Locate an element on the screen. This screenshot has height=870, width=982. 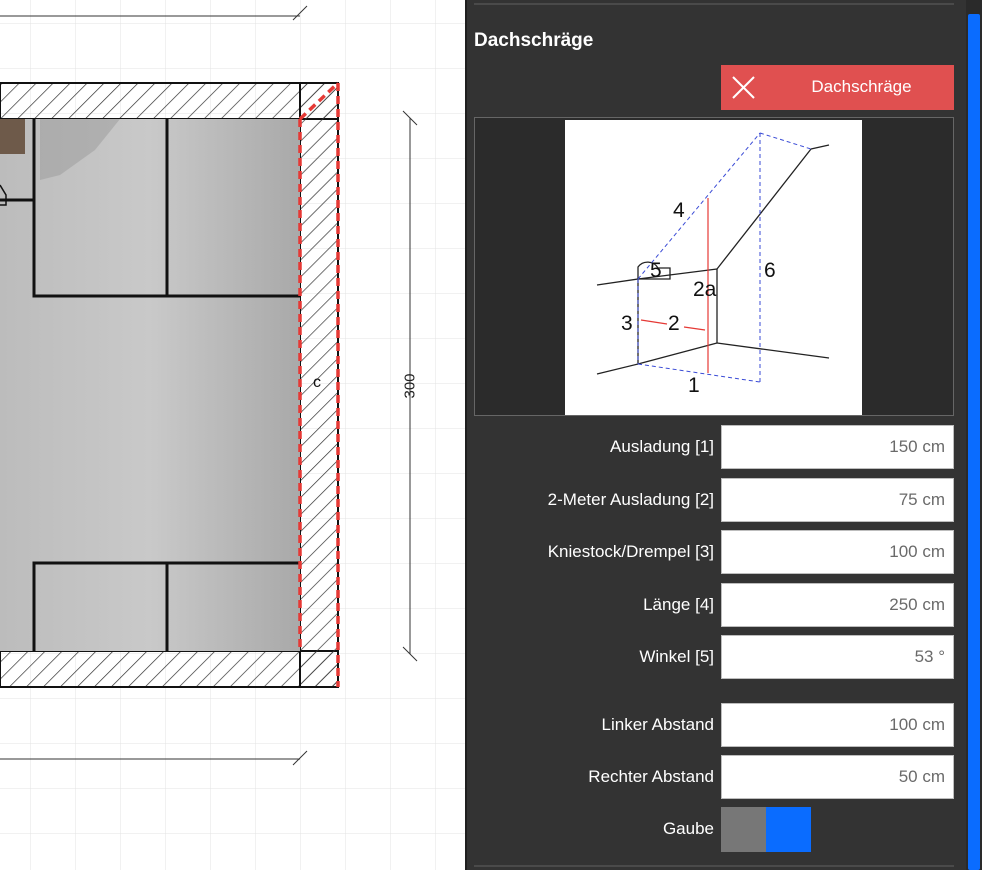
field-label: Ausladung [1] is located at coordinates (662, 446).